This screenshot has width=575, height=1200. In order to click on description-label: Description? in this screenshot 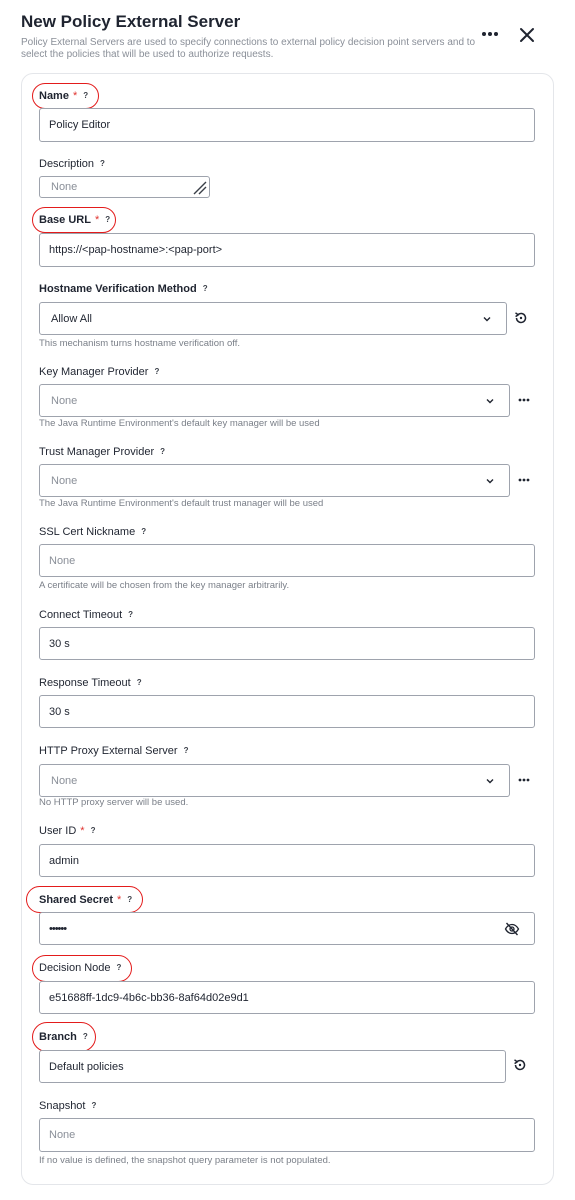, I will do `click(72, 164)`.